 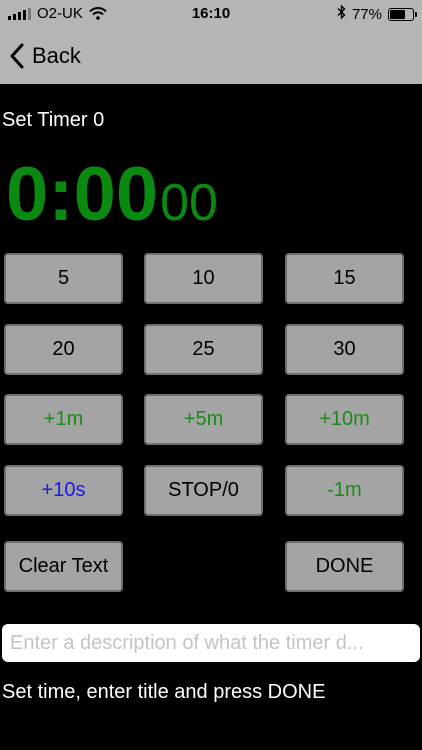 What do you see at coordinates (82, 194) in the screenshot?
I see `timer-minutes-display: 0:00` at bounding box center [82, 194].